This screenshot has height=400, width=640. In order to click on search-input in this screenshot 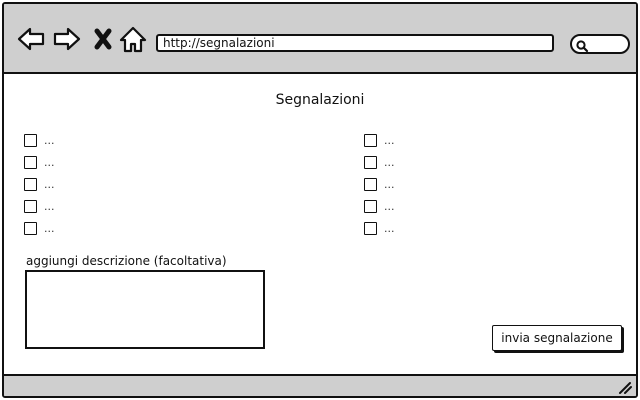, I will do `click(600, 44)`.